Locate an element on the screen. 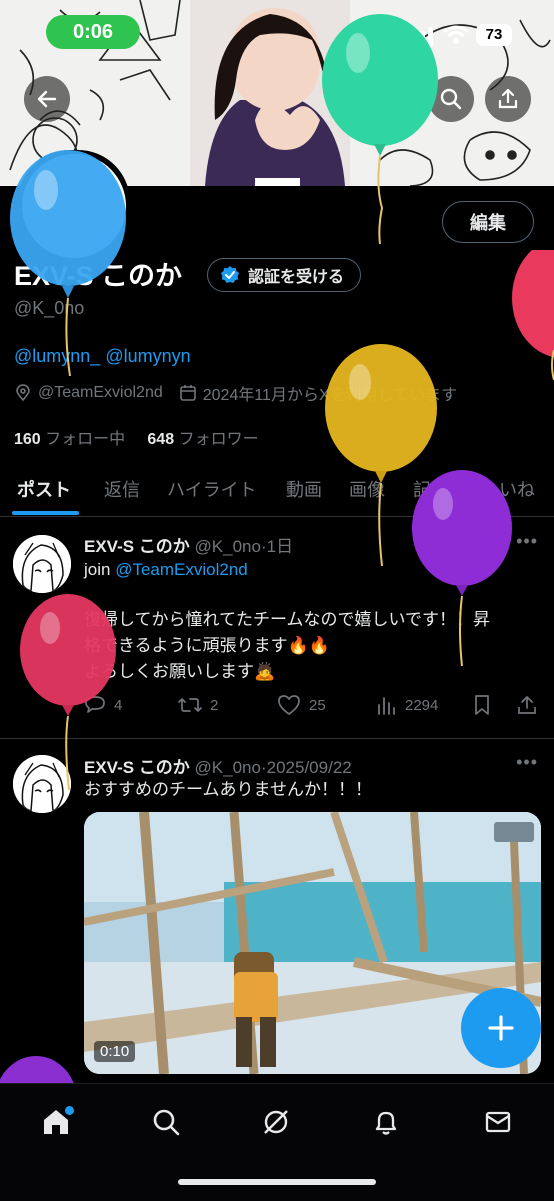  home-indicator is located at coordinates (277, 1182).